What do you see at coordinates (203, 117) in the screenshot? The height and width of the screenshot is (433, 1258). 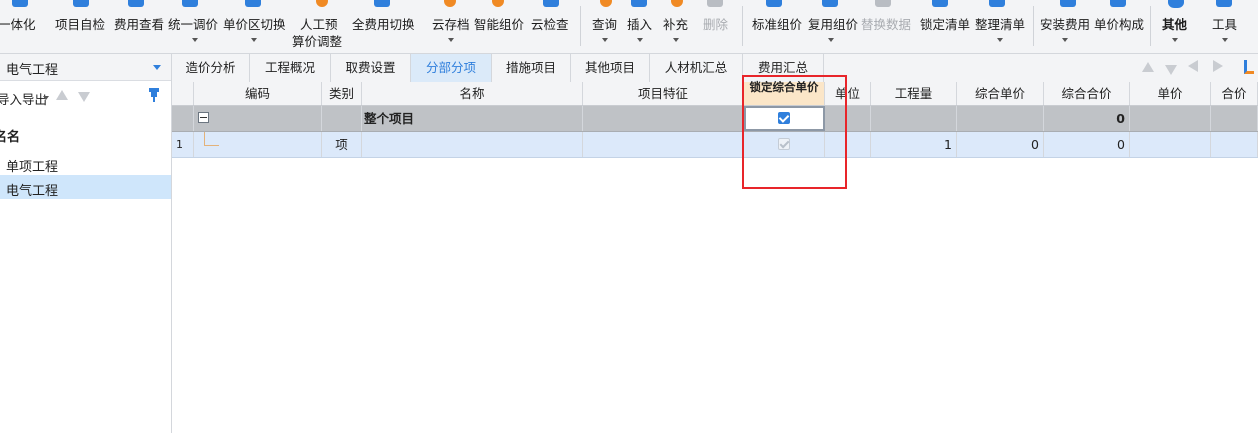 I see `collapse-icon` at bounding box center [203, 117].